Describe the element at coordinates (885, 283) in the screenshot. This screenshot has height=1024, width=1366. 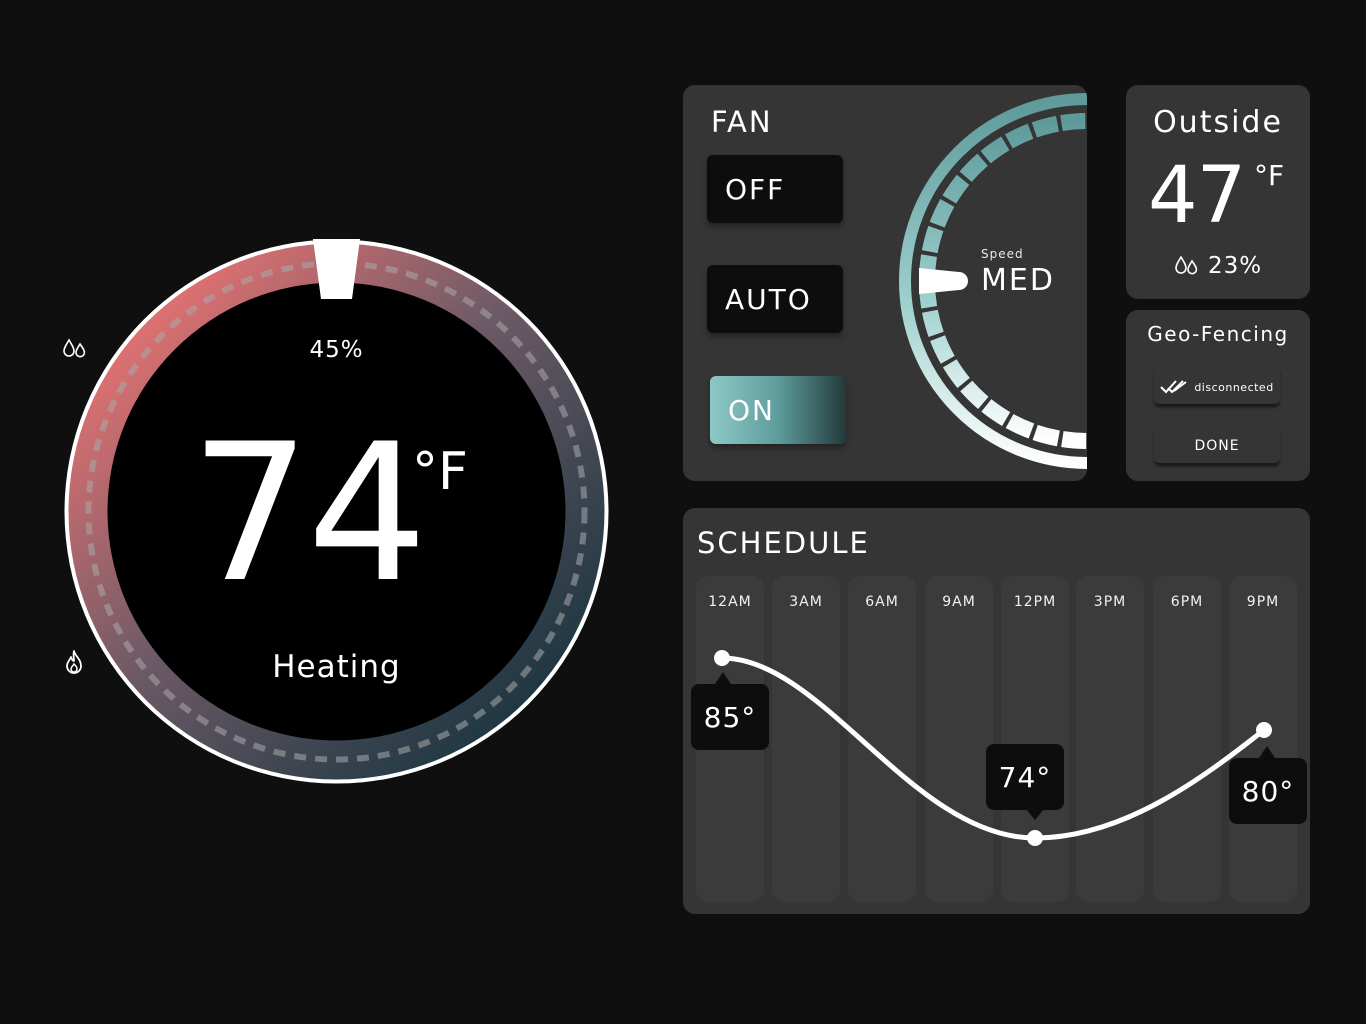
I see `fan-panel: FAN OFF AUTO ON Speed MED` at that location.